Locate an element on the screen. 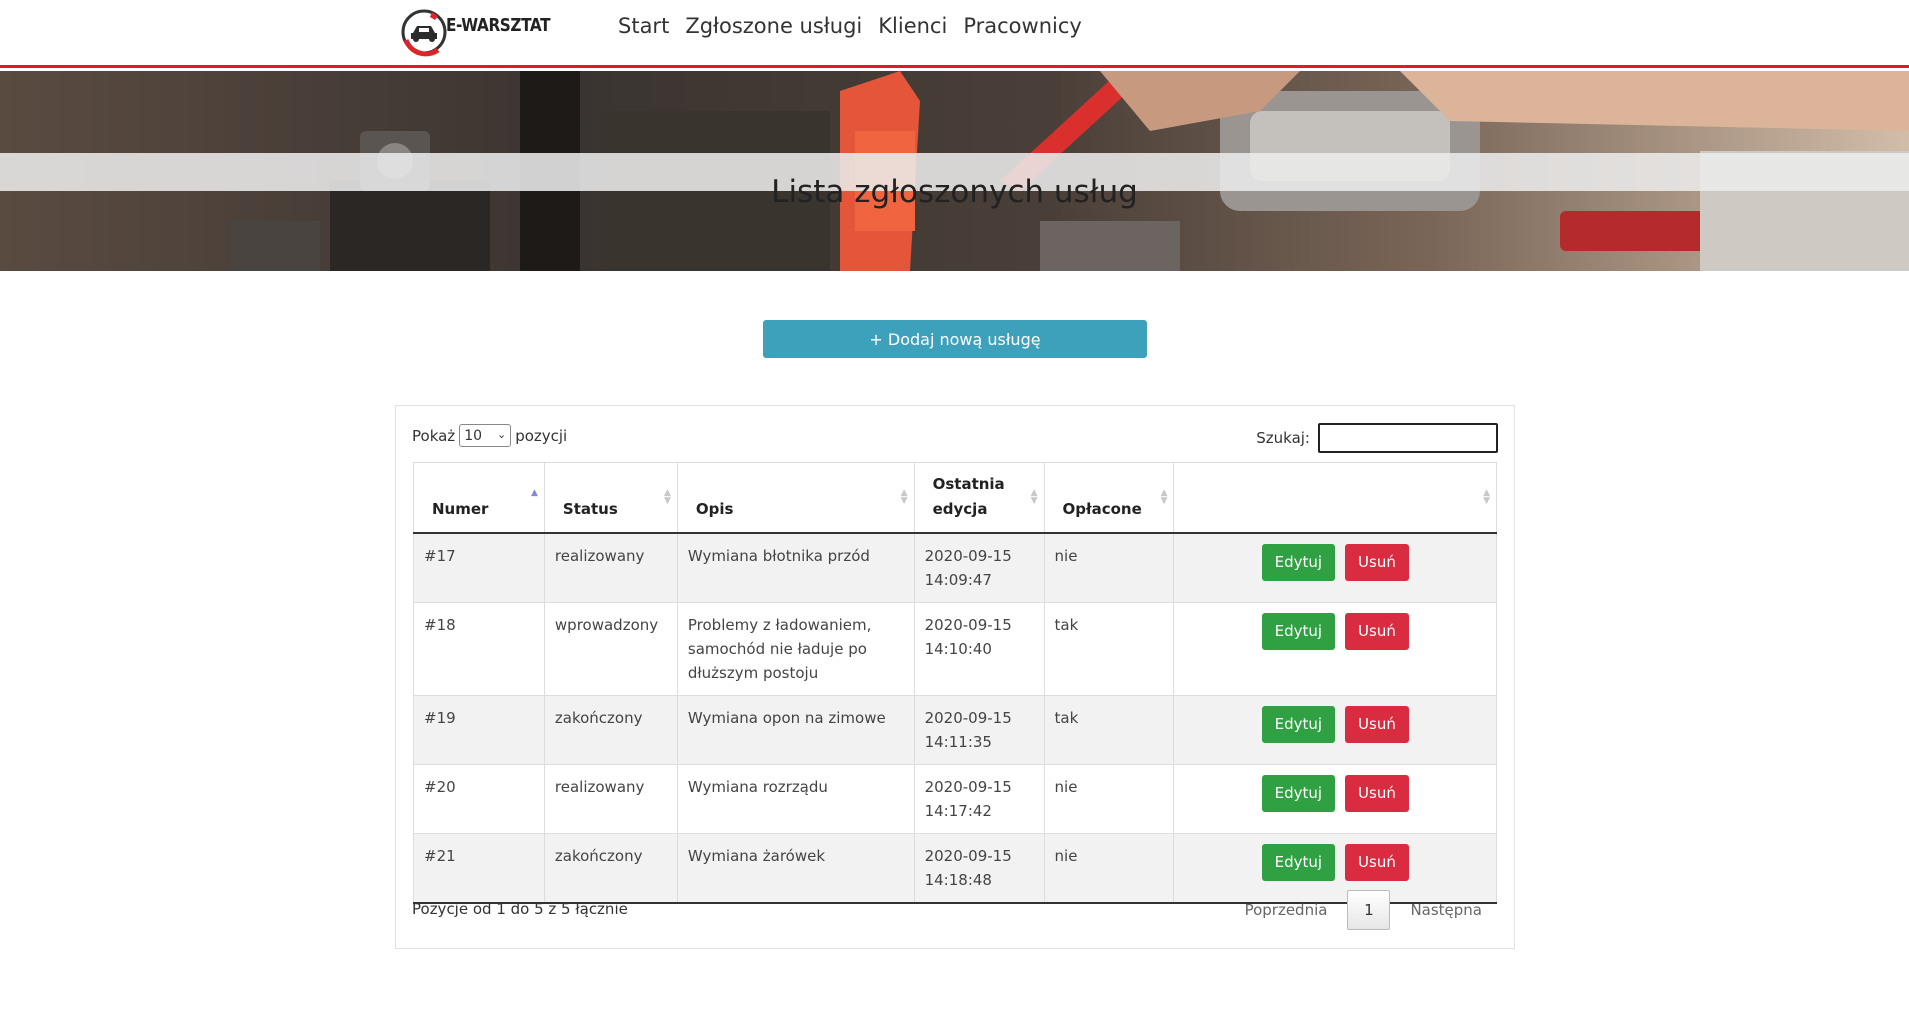  page-title: Lista zgłoszonych usług is located at coordinates (954, 191).